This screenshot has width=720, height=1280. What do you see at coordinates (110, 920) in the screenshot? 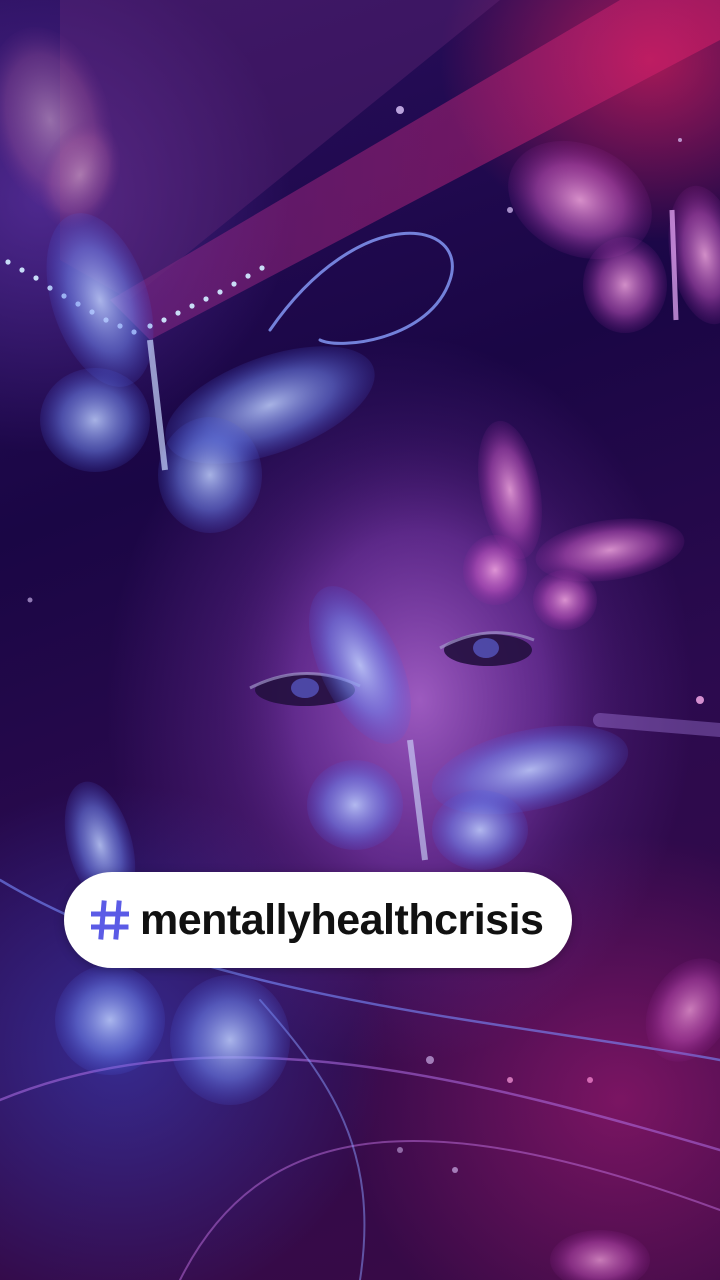
I see `hash-icon` at bounding box center [110, 920].